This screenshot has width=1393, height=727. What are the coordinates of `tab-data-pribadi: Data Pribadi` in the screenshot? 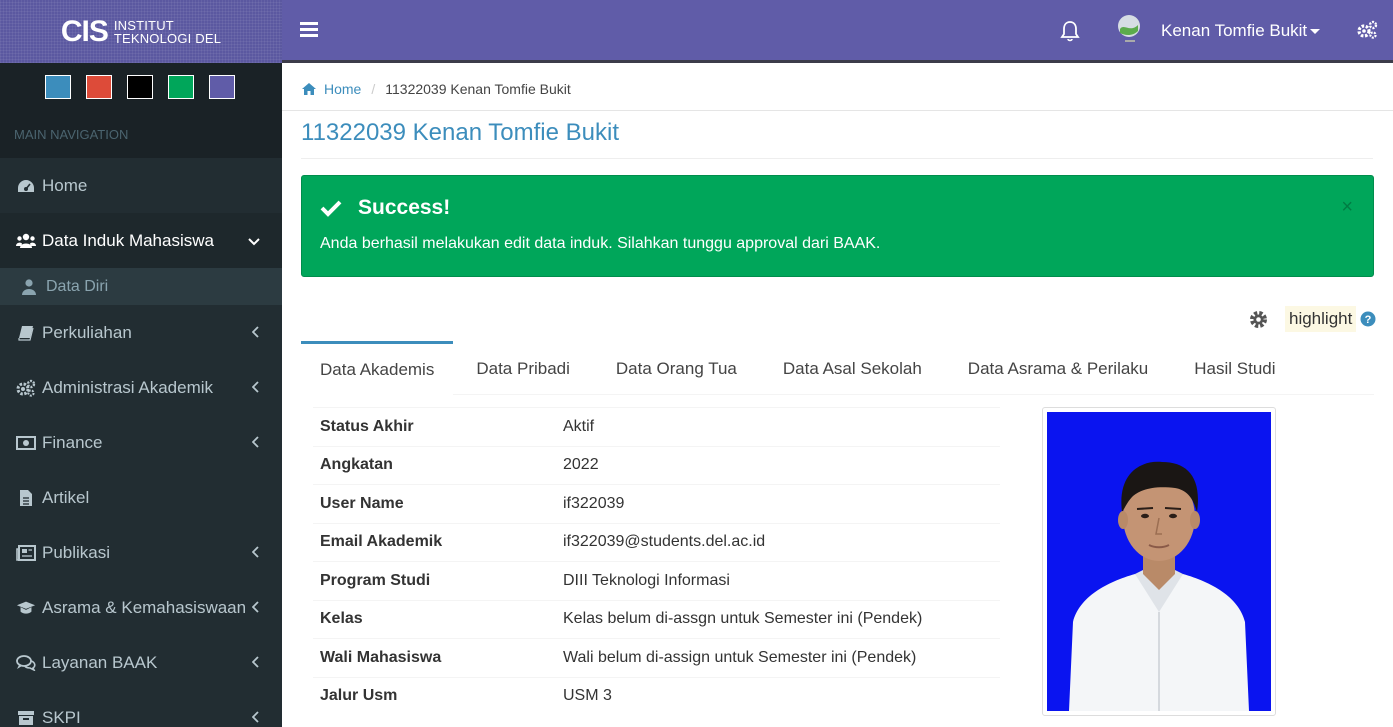 It's located at (523, 368).